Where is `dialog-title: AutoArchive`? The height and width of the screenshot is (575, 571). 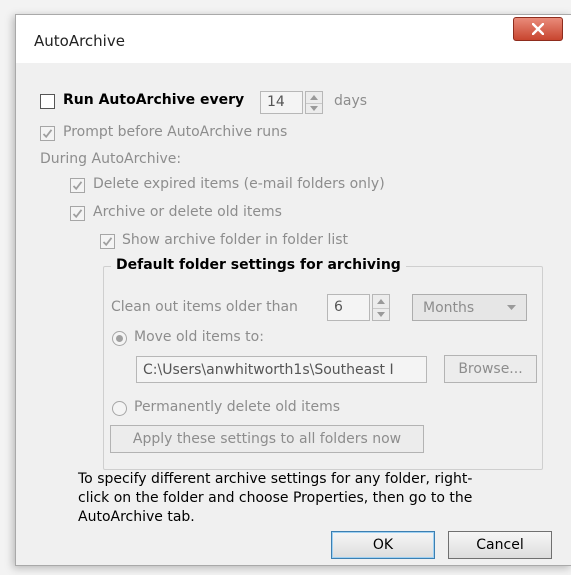 dialog-title: AutoArchive is located at coordinates (79, 41).